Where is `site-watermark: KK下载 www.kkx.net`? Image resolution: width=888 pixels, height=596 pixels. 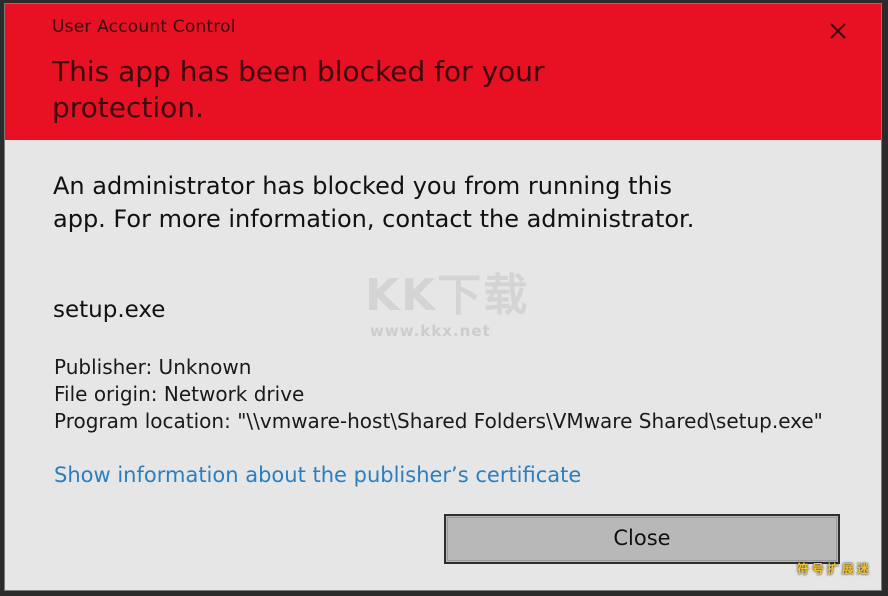
site-watermark: KK下载 www.kkx.net is located at coordinates (452, 304).